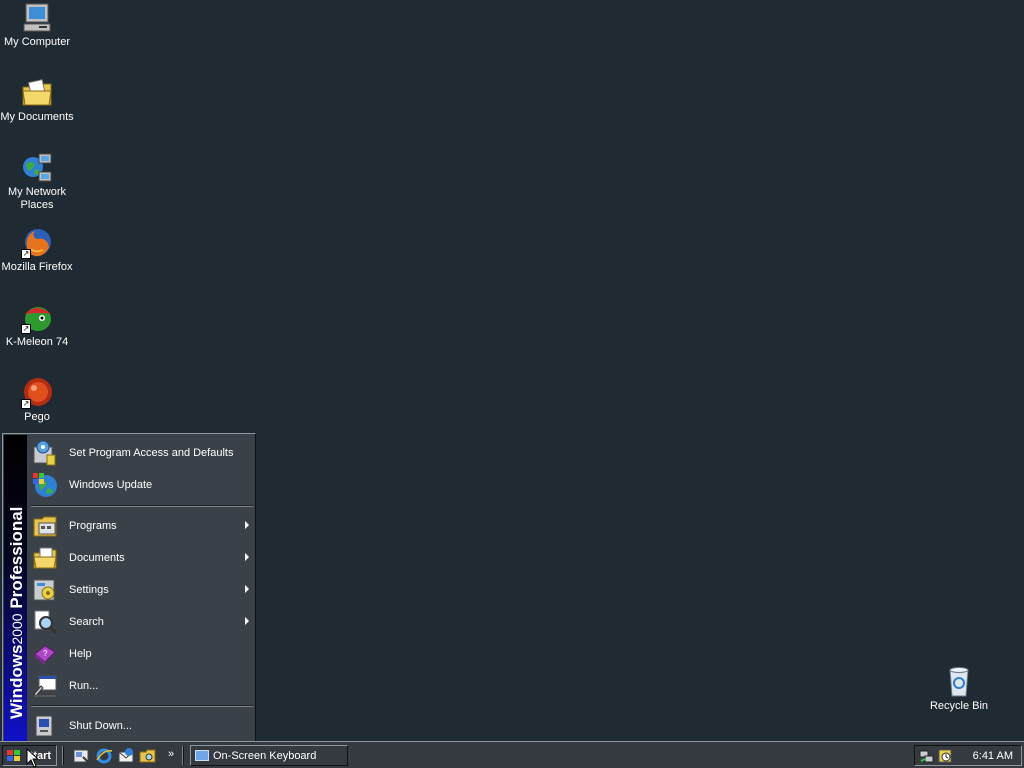 This screenshot has width=1024, height=768. Describe the element at coordinates (512, 754) in the screenshot. I see `taskbar: Start » On-Screen Keyboard 6:41 AM` at that location.